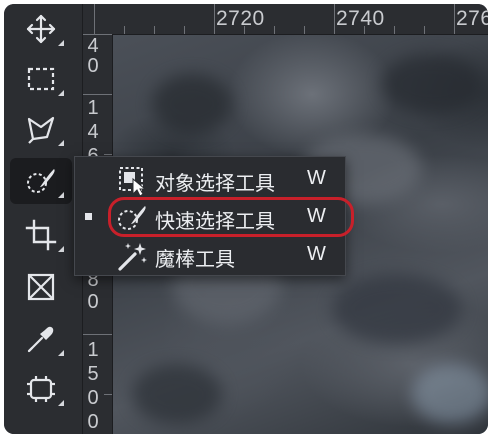  I want to click on move-icon, so click(41, 29).